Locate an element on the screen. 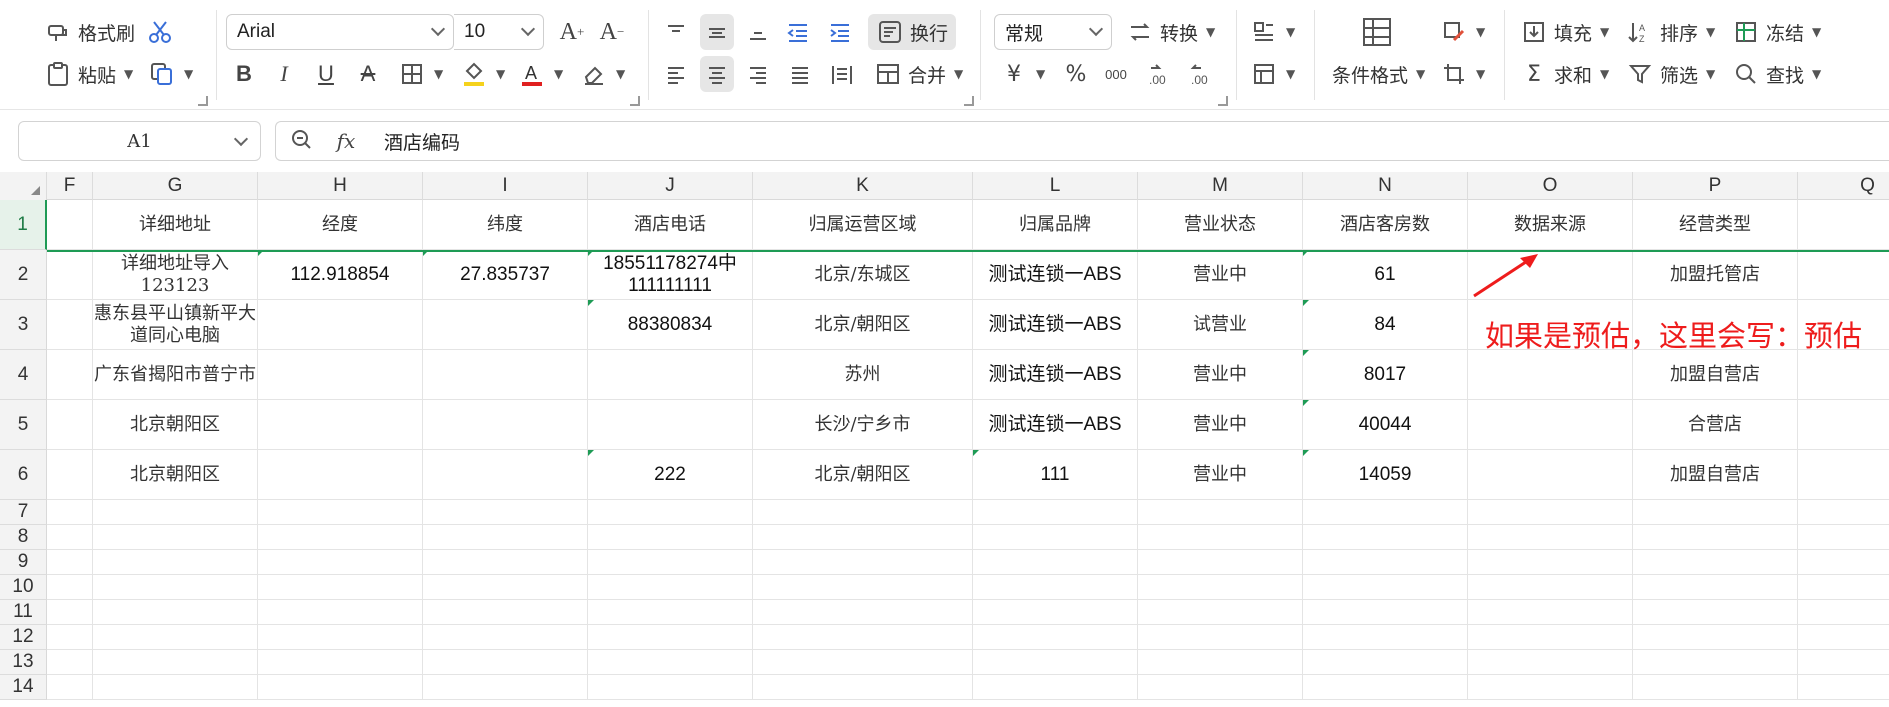 The height and width of the screenshot is (707, 1889). table-cell: 14059 is located at coordinates (1385, 475).